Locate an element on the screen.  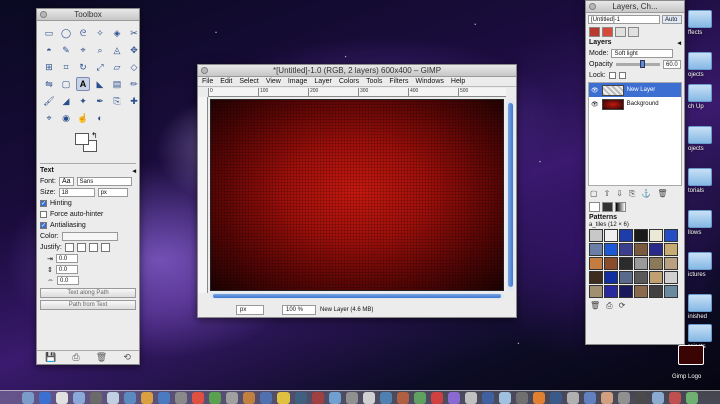
menu-windows: Windows is located at coordinates (429, 81).